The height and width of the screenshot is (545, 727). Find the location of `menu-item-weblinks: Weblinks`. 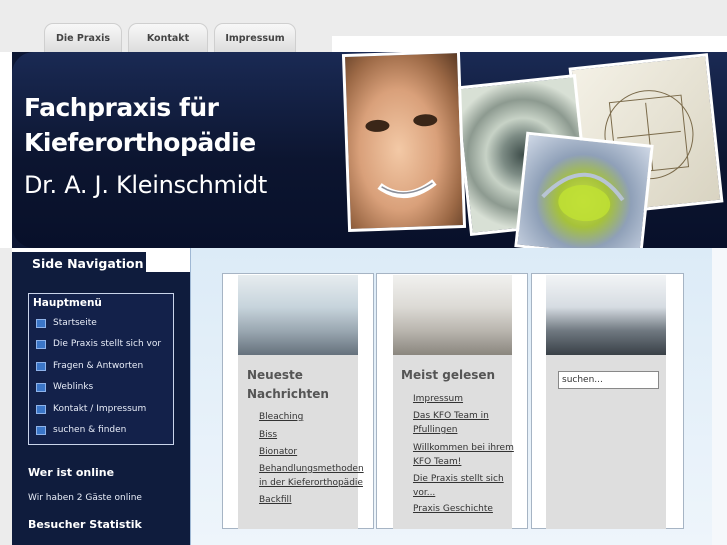

menu-item-weblinks: Weblinks is located at coordinates (64, 387).